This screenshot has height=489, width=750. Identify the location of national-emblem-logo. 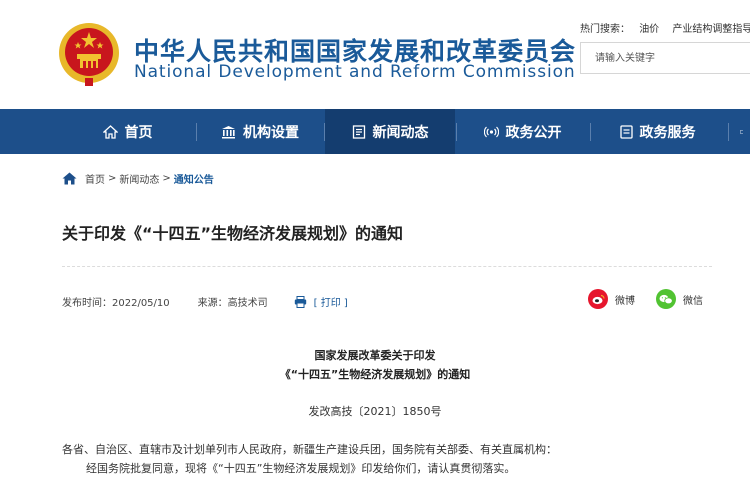
(89, 55).